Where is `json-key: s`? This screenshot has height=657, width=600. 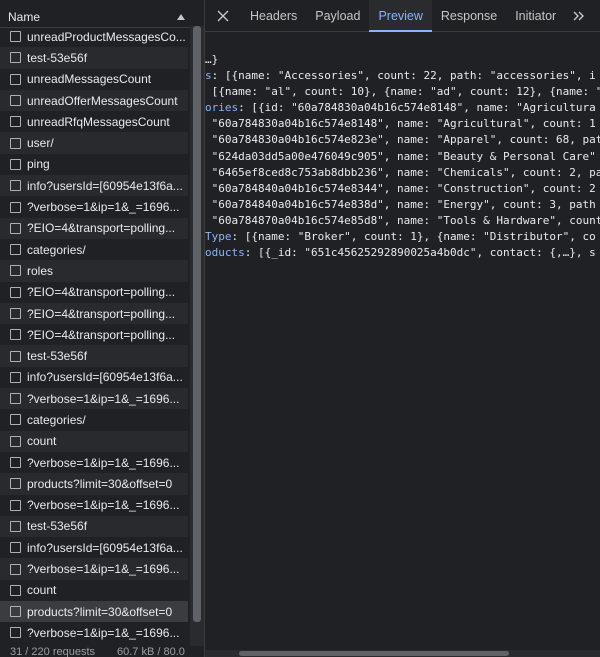
json-key: s is located at coordinates (208, 75).